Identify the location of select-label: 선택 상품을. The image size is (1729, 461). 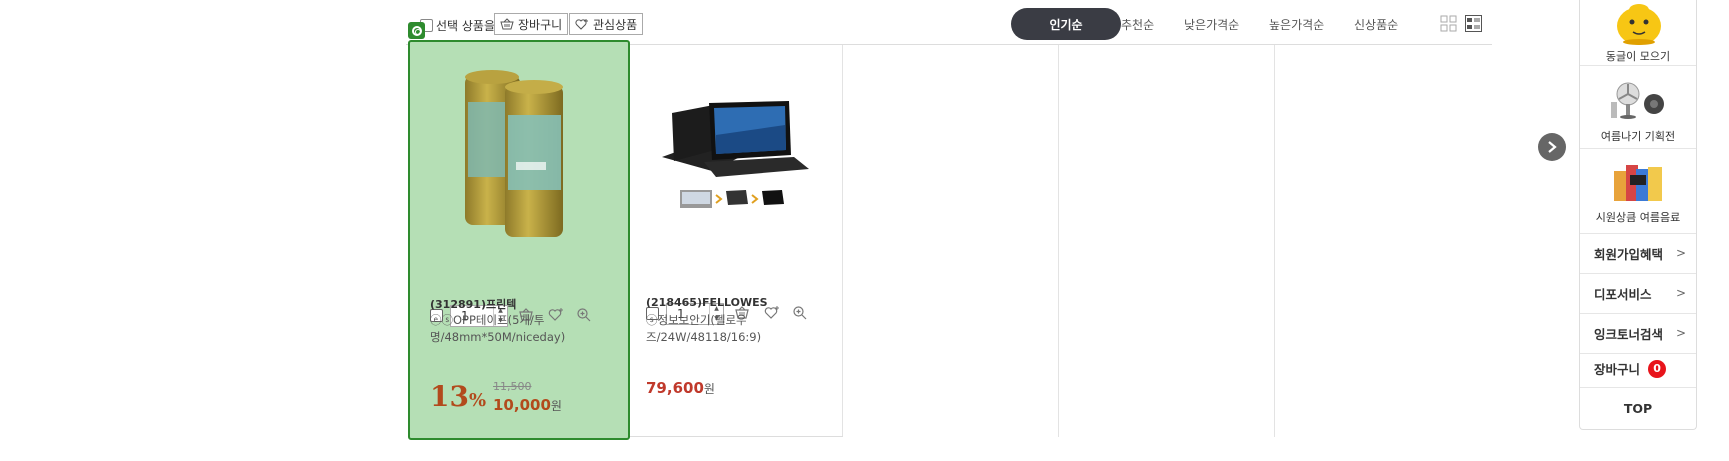
(466, 26).